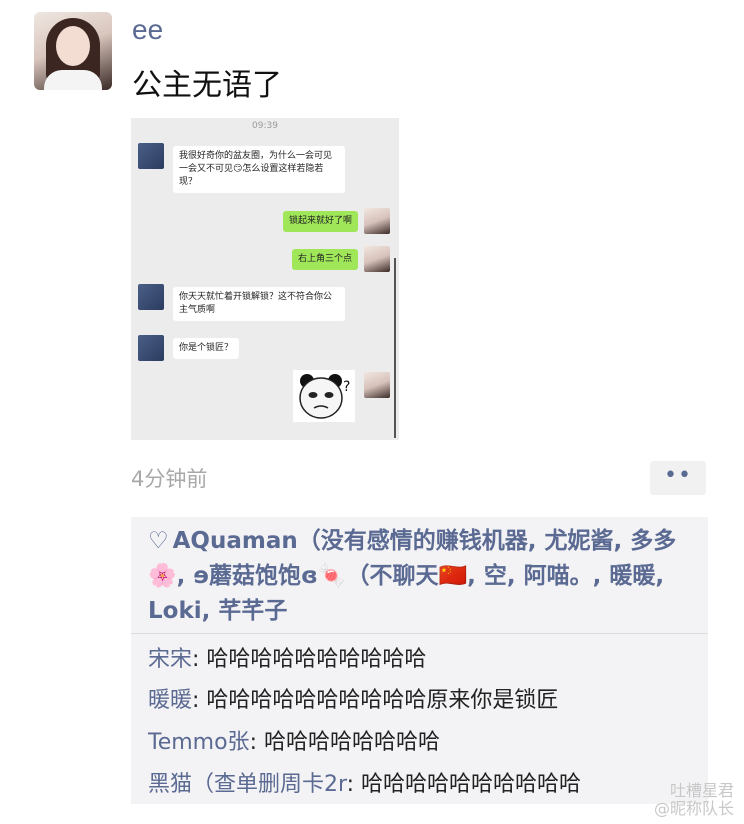 Image resolution: width=744 pixels, height=824 pixels. What do you see at coordinates (147, 30) in the screenshot?
I see `poster-username: ee` at bounding box center [147, 30].